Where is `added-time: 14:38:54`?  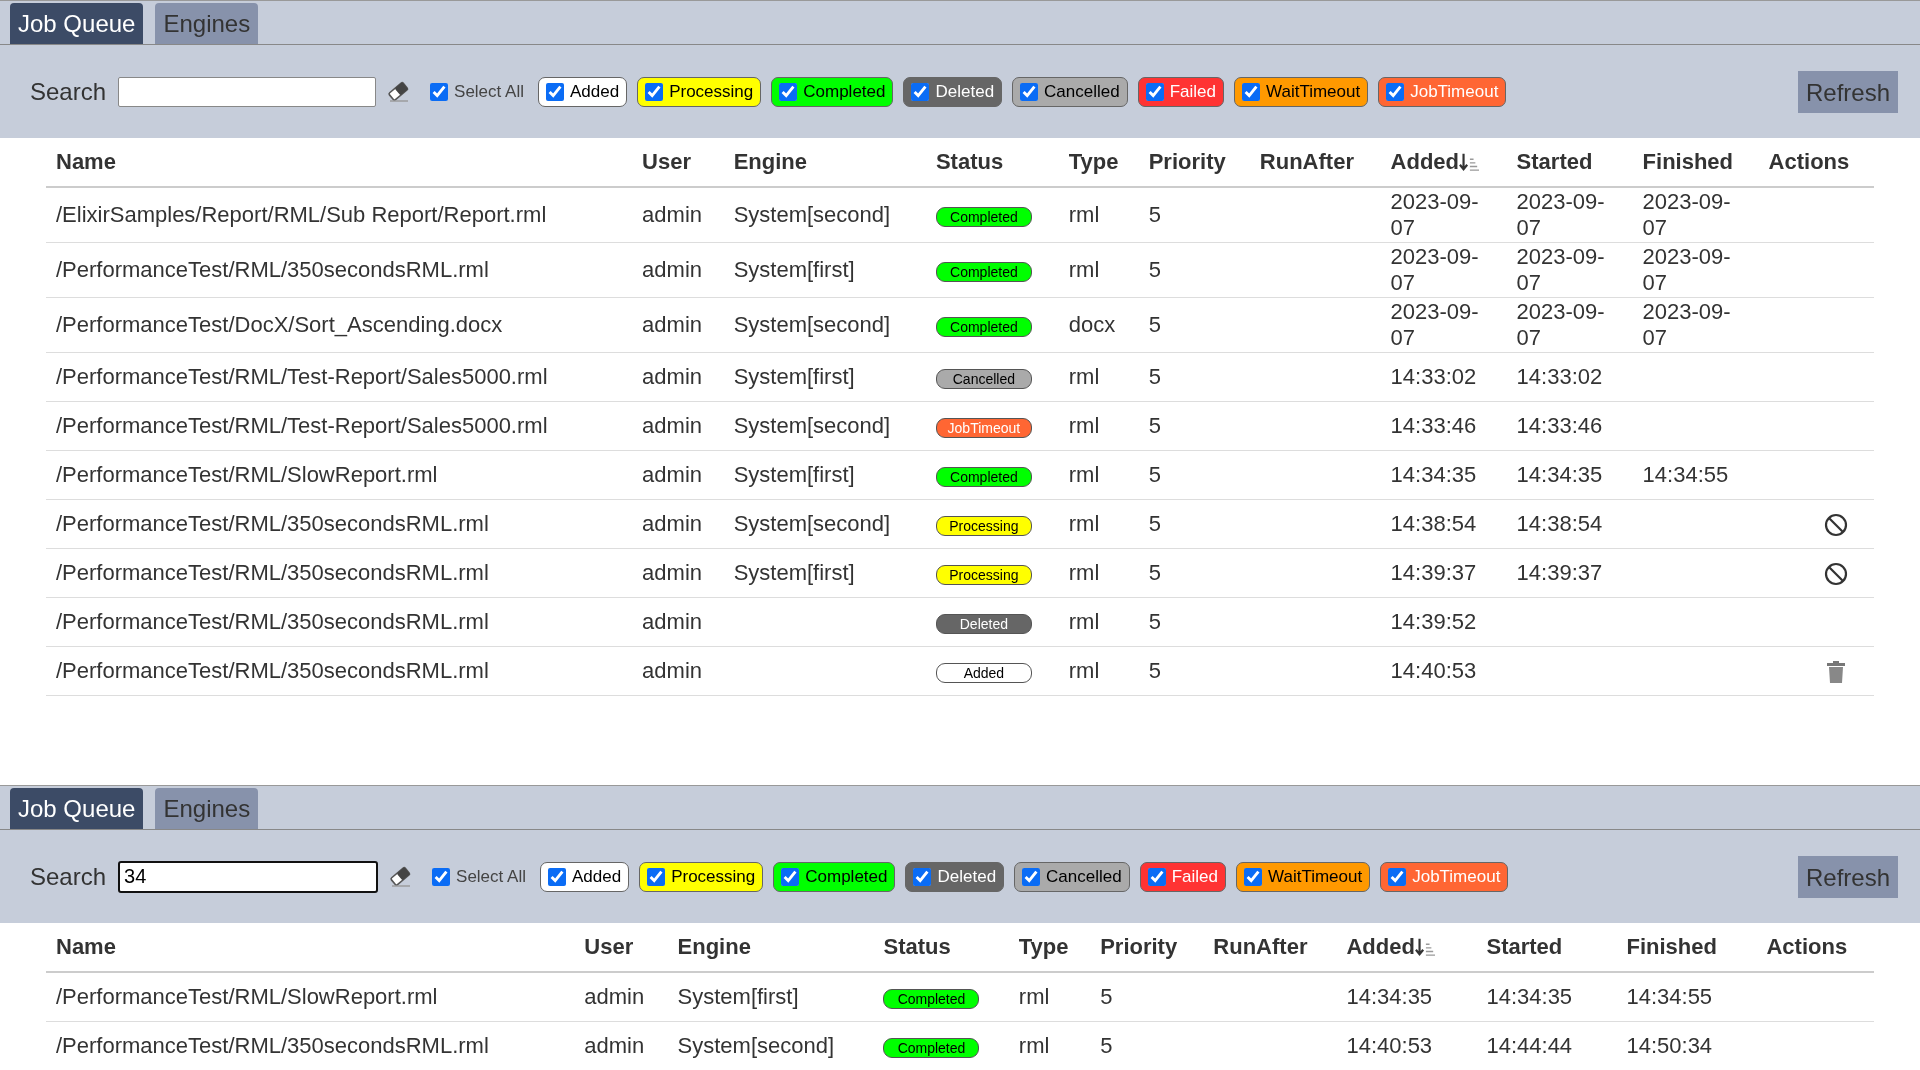
added-time: 14:38:54 is located at coordinates (1433, 523).